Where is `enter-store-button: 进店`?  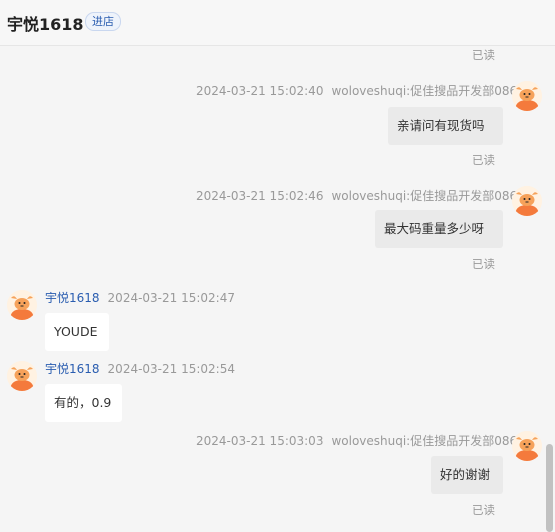
enter-store-button: 进店 is located at coordinates (103, 21).